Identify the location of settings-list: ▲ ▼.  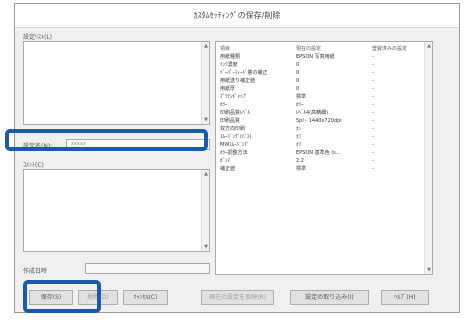
(116, 83).